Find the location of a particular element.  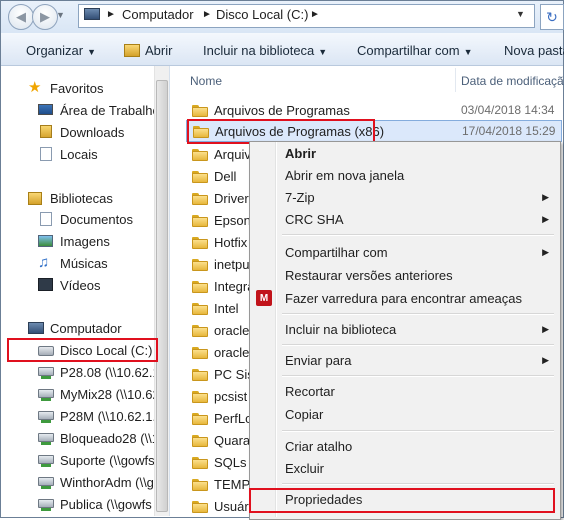

menu-item-create-shortcut: Criar atalho is located at coordinates (404, 446).